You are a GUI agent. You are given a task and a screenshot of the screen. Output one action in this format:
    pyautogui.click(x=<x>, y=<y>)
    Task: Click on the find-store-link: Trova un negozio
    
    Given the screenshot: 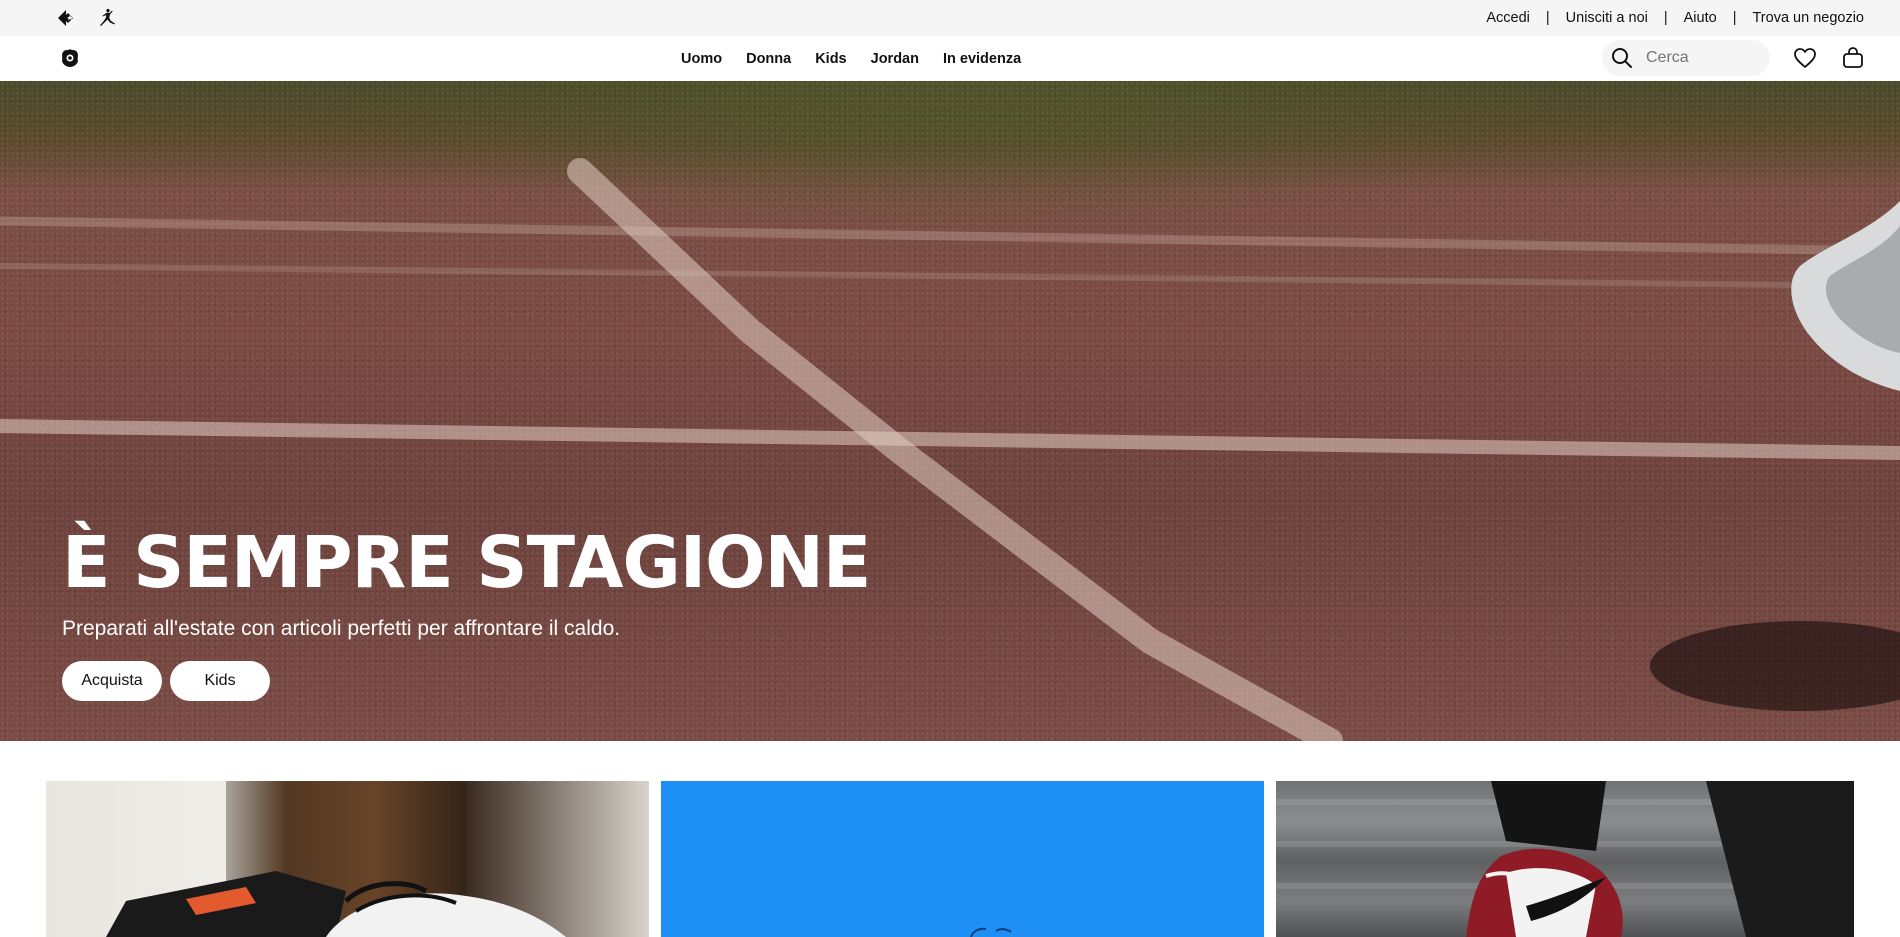 What is the action you would take?
    pyautogui.click(x=1808, y=18)
    